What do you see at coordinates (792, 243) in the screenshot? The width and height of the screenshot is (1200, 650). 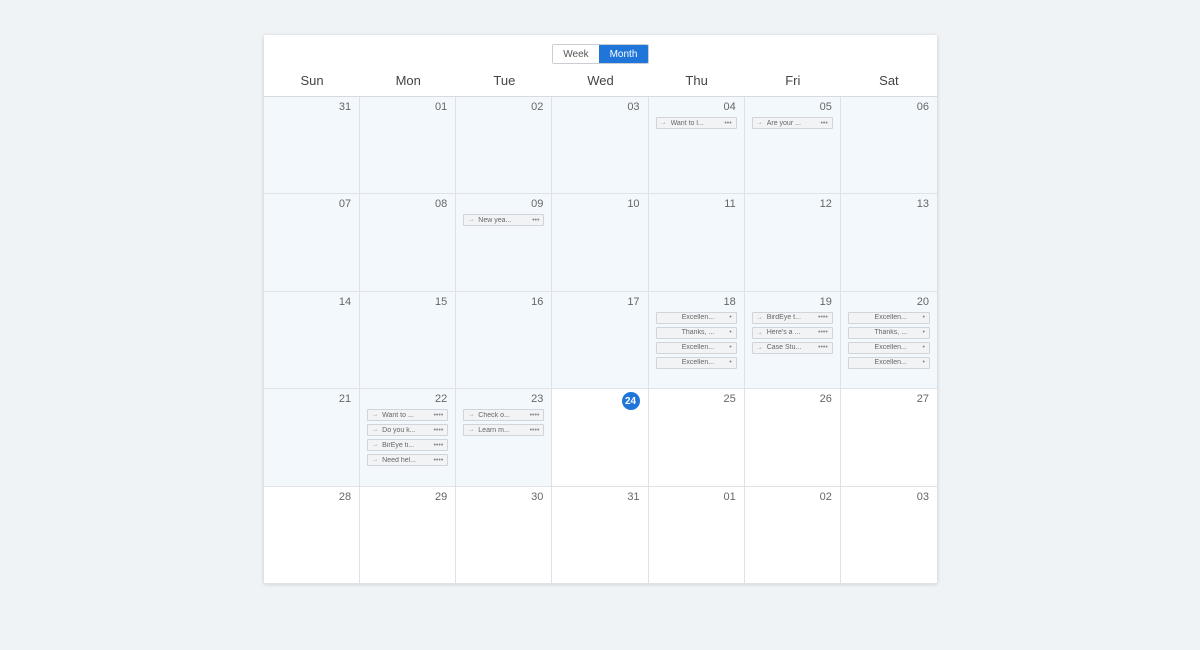 I see `day-cell: 12` at bounding box center [792, 243].